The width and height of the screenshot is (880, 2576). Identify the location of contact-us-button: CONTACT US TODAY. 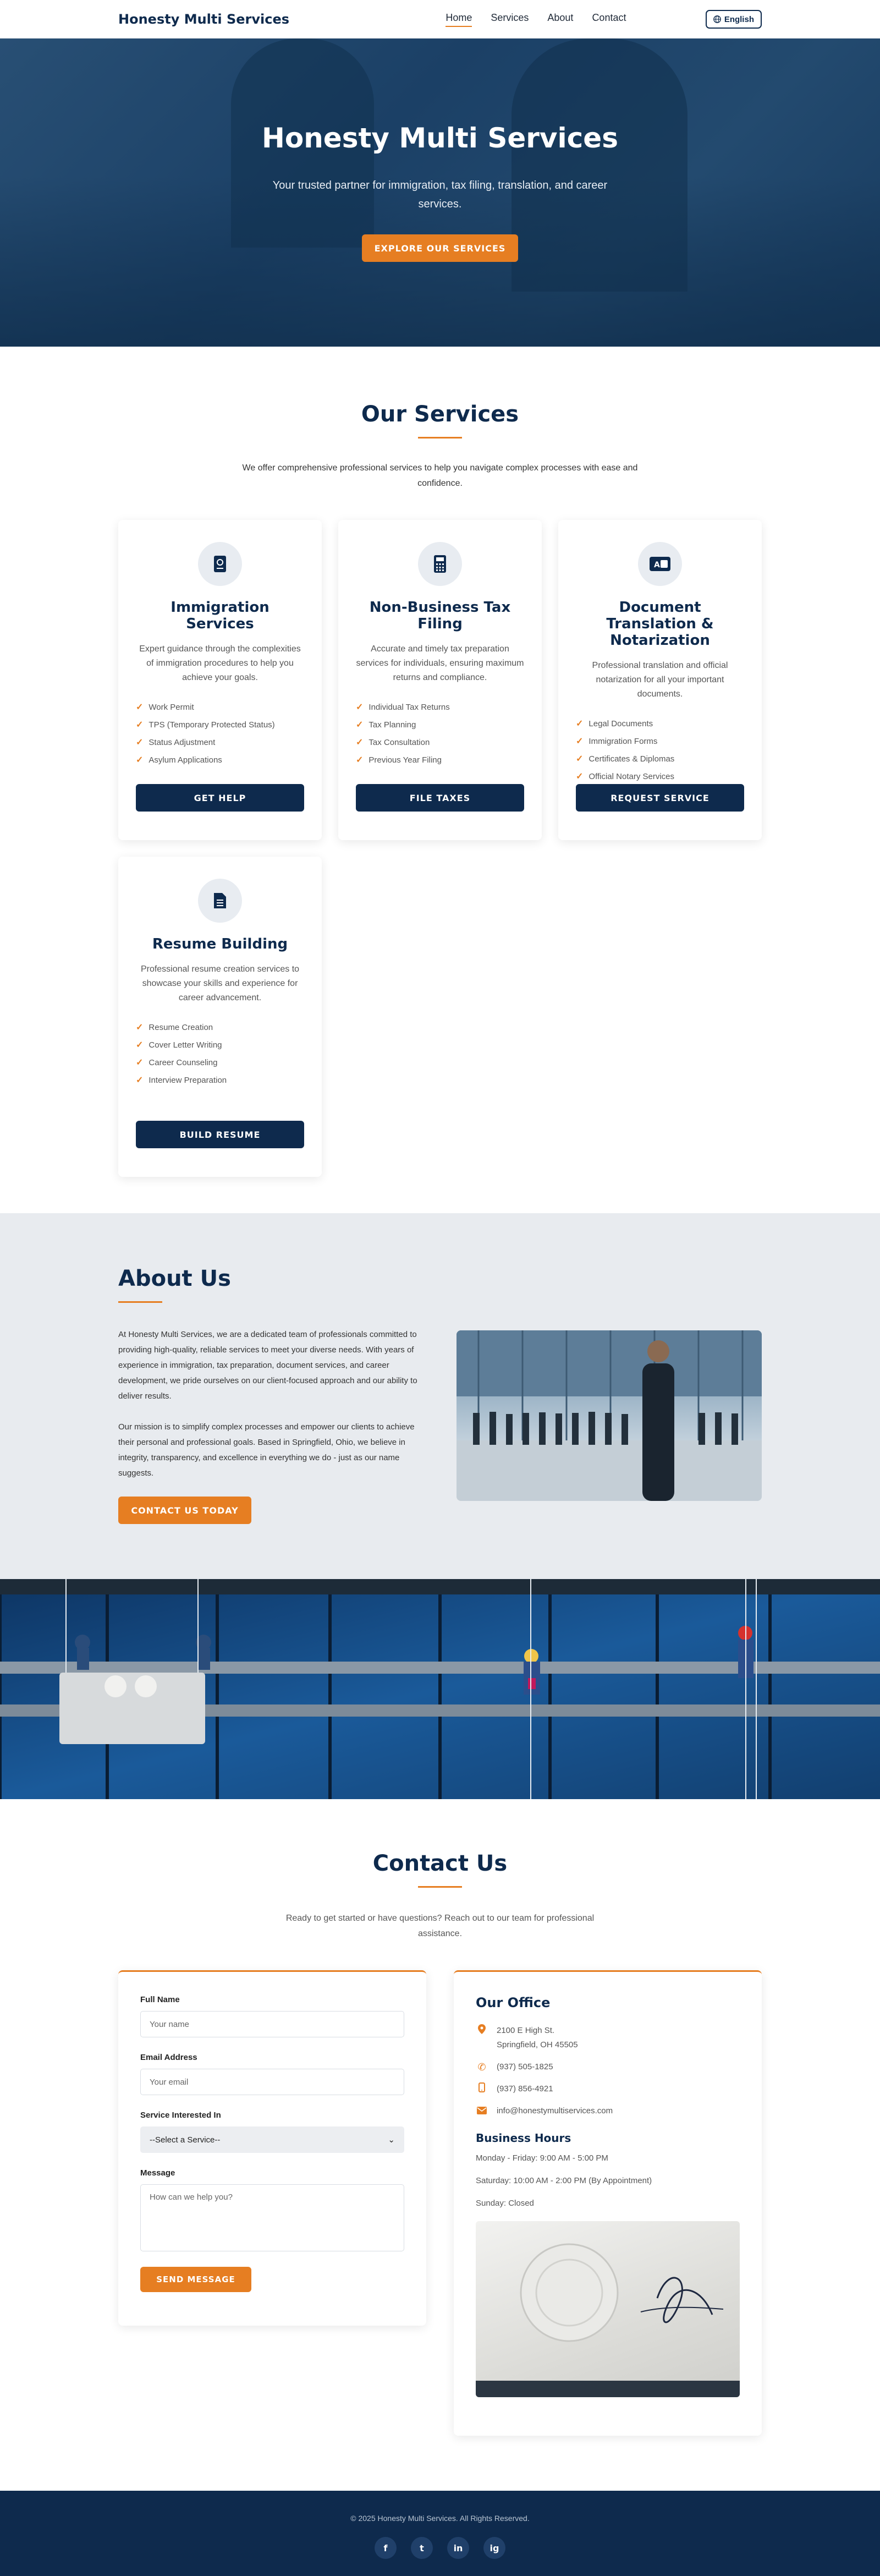
(184, 1511).